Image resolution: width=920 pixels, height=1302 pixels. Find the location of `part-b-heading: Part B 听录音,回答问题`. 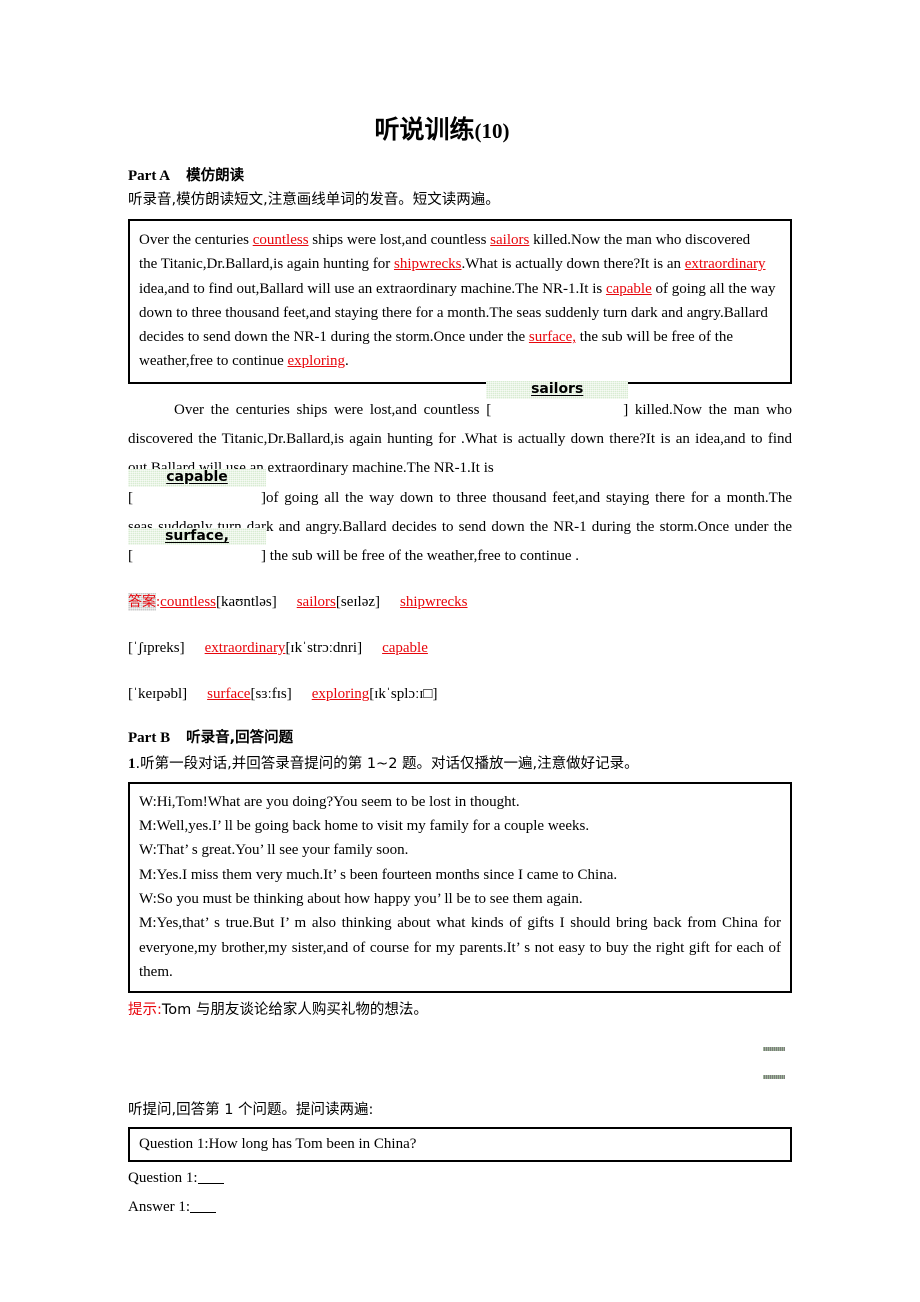

part-b-heading: Part B 听录音,回答问题 is located at coordinates (460, 739).